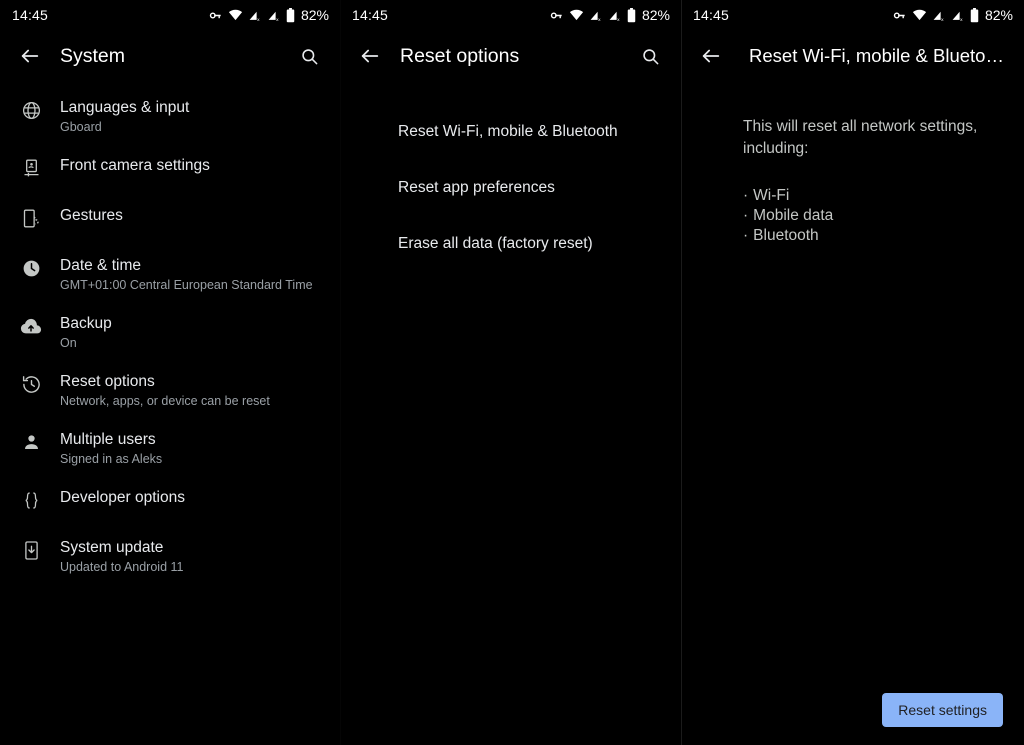 The image size is (1024, 745). What do you see at coordinates (122, 567) in the screenshot?
I see `list-item-subtitle: Updated to Android 11` at bounding box center [122, 567].